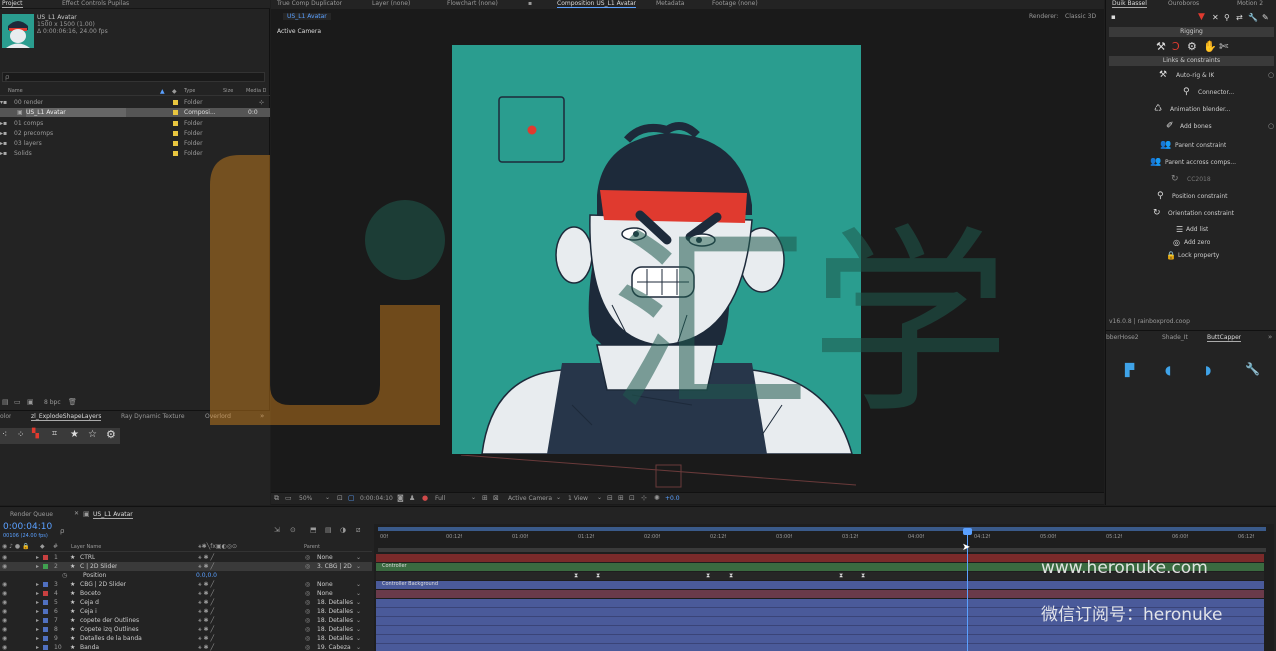 This screenshot has width=1276, height=651. What do you see at coordinates (66, 417) in the screenshot?
I see `tab-explode-shape-layers: zl_ExplodeShapeLayers` at bounding box center [66, 417].